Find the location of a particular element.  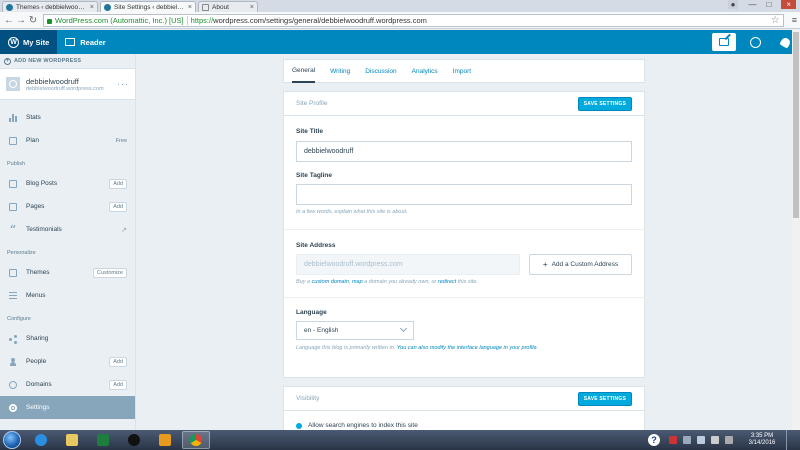

show-desktop-button is located at coordinates (791, 440).